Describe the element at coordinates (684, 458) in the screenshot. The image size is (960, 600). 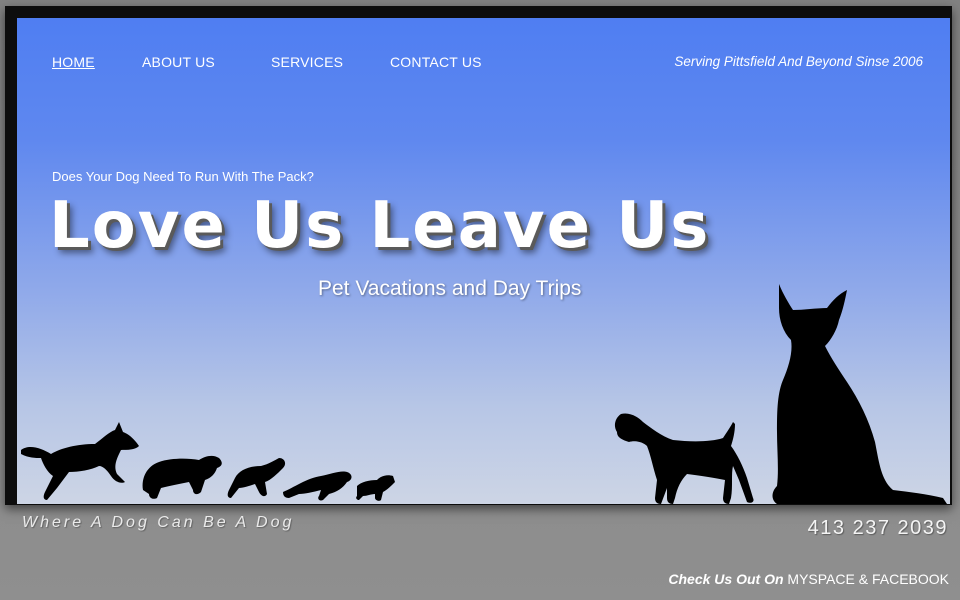
I see `standing-dog-silhouette` at that location.